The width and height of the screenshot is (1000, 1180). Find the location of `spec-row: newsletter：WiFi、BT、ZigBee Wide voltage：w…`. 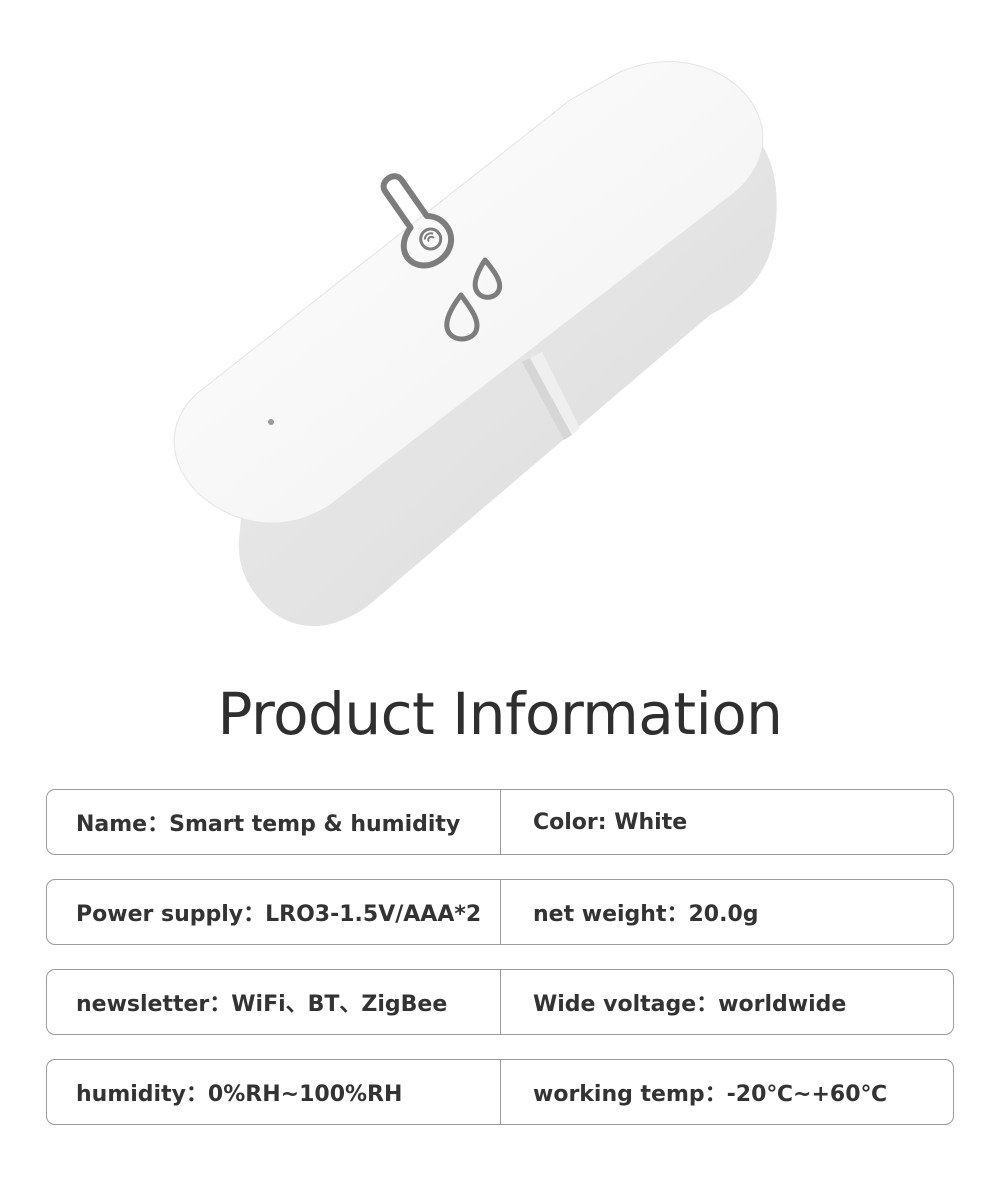

spec-row: newsletter：WiFi、BT、ZigBee Wide voltage：w… is located at coordinates (500, 1002).